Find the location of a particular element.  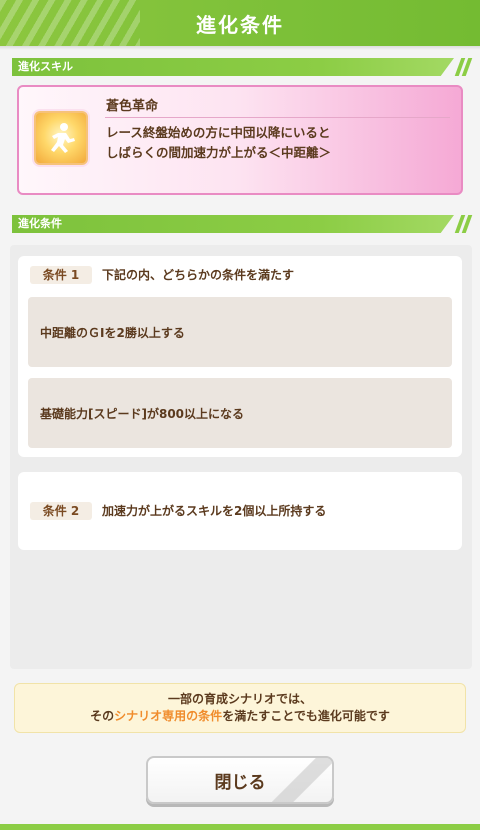

skill-section-header: 進化スキル is located at coordinates (242, 67).